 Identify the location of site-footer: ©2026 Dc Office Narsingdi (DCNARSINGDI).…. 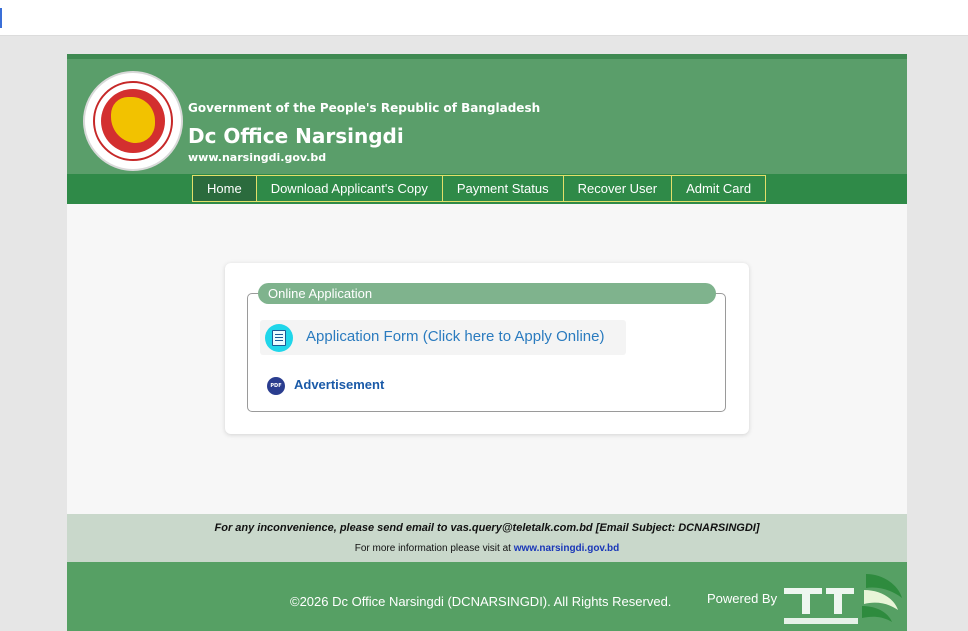
(487, 596).